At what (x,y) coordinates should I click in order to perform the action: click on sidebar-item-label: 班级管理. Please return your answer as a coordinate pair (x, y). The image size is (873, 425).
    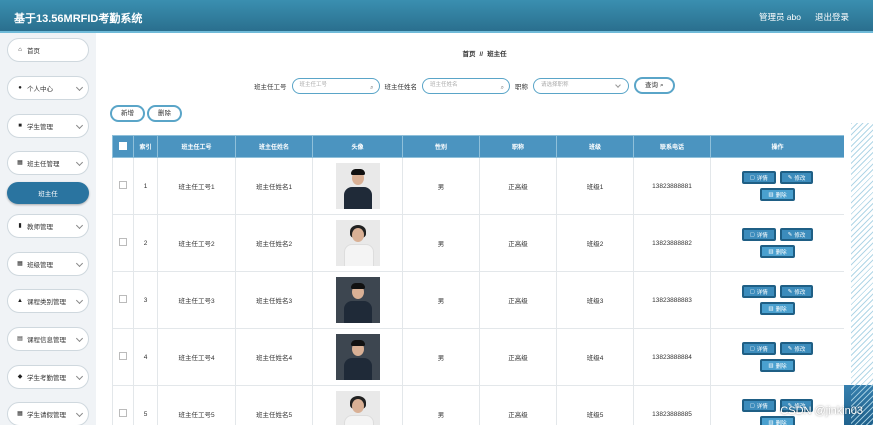
    Looking at the image, I should click on (40, 265).